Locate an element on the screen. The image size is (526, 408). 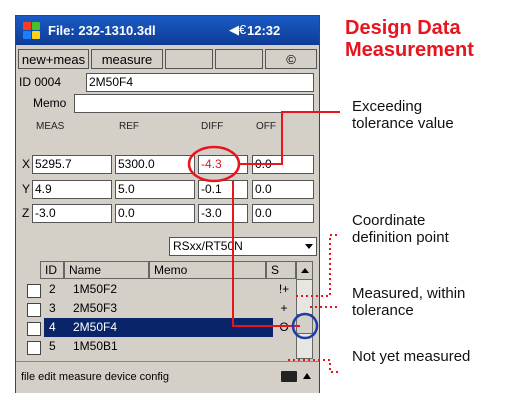
grid-axis-y: Y is located at coordinates (26, 189).